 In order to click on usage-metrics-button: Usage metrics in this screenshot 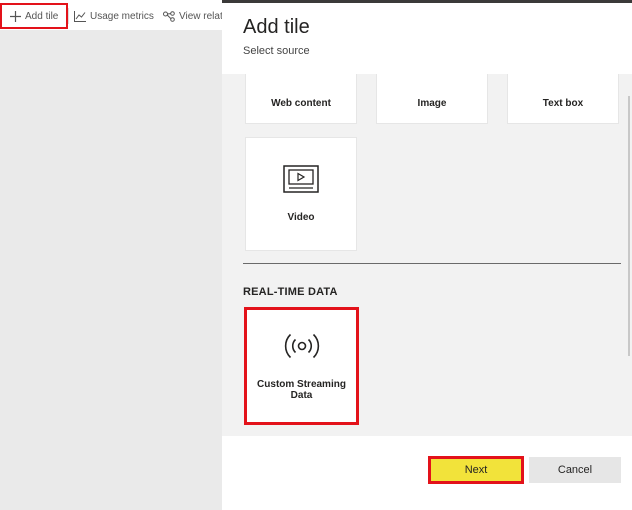, I will do `click(114, 16)`.